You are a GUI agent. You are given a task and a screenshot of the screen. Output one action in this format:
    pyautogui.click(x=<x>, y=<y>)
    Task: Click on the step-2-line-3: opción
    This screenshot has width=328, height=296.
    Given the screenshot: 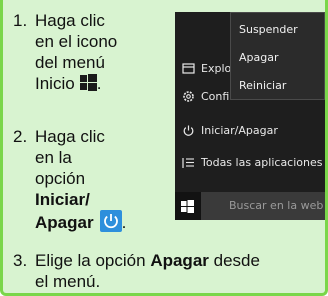 What is the action you would take?
    pyautogui.click(x=60, y=178)
    